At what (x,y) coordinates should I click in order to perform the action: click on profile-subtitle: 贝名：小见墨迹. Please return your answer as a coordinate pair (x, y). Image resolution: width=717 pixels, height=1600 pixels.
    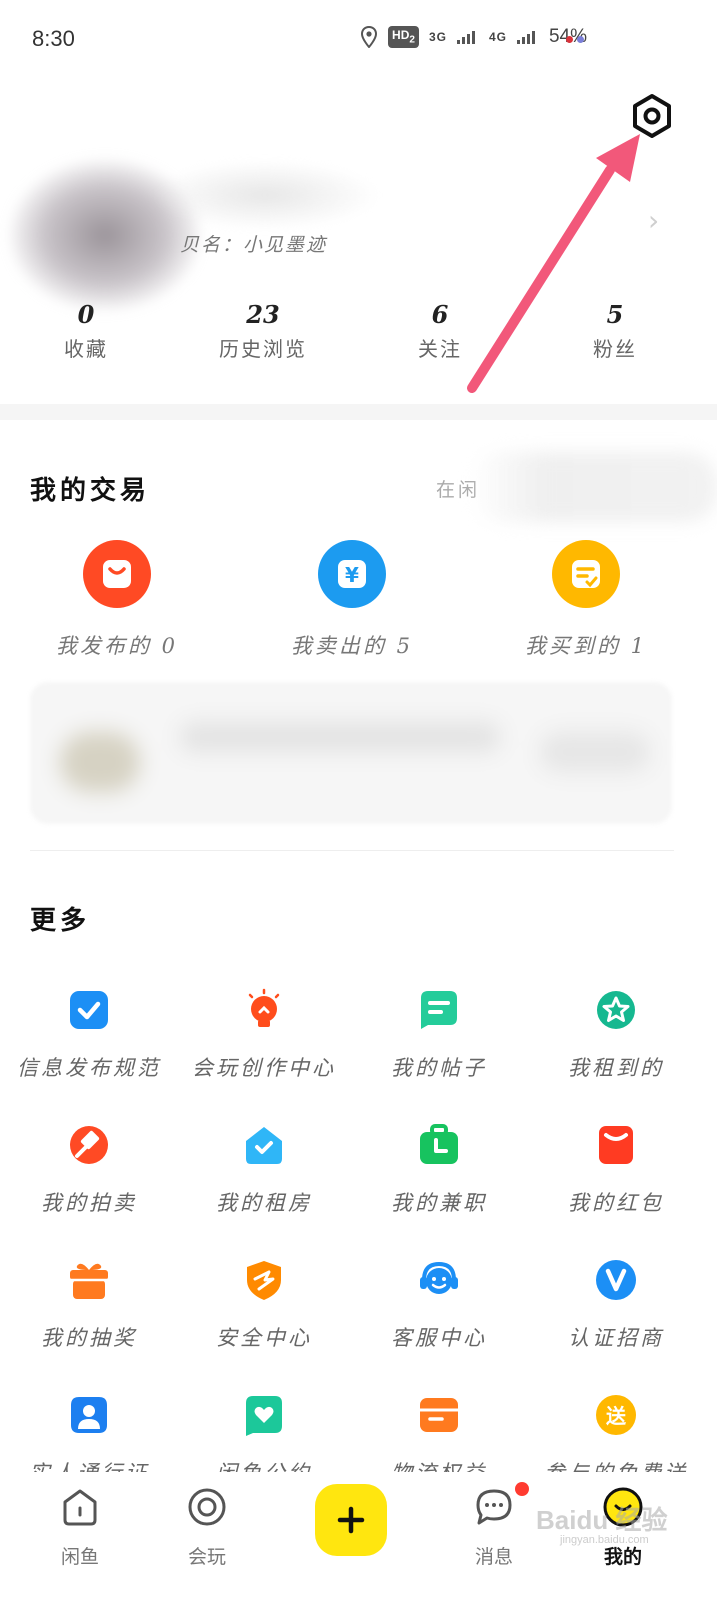
    Looking at the image, I should click on (254, 245).